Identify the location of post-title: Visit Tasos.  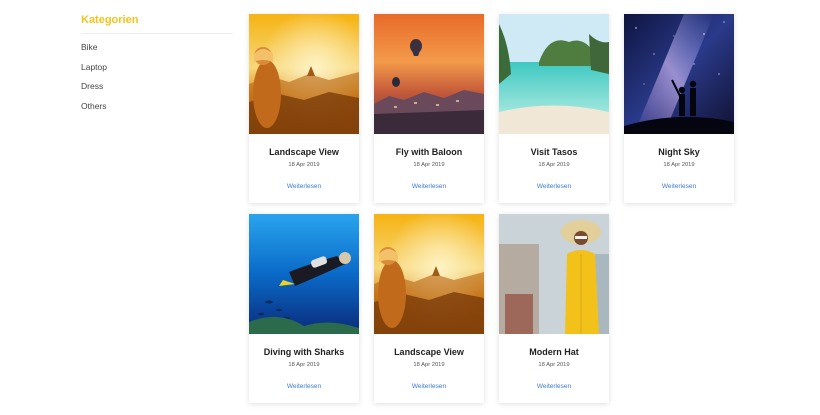
(554, 152).